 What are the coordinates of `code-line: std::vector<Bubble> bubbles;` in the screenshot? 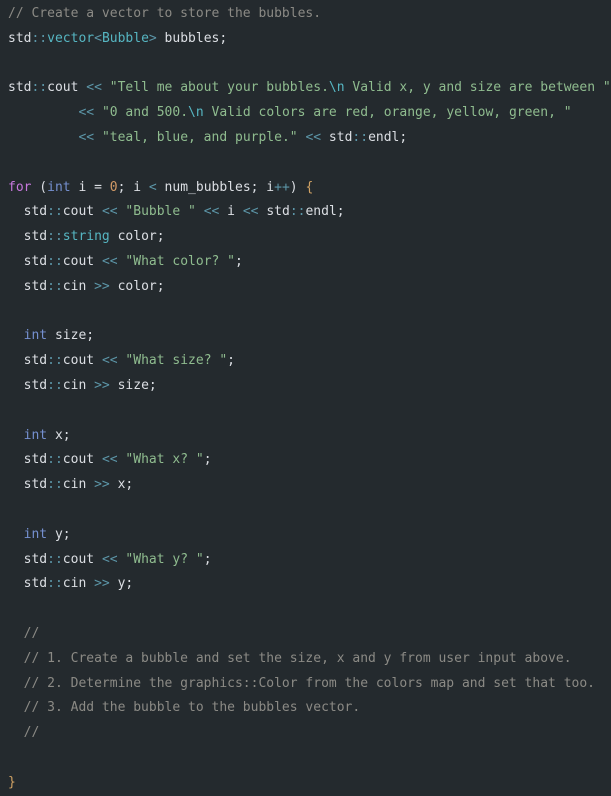 It's located at (309, 39).